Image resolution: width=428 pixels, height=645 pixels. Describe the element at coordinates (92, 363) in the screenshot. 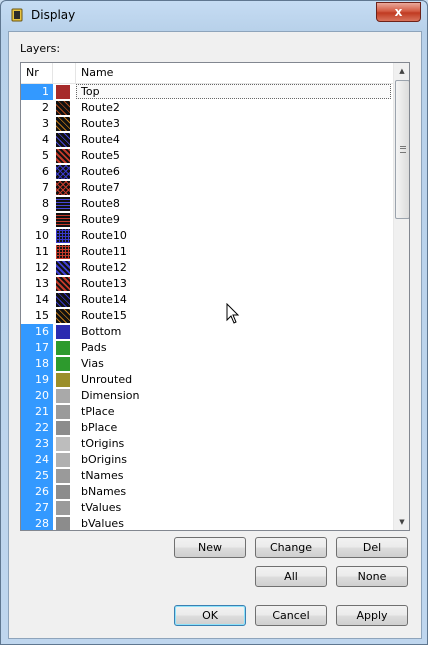

I see `layer-name: Vias` at that location.